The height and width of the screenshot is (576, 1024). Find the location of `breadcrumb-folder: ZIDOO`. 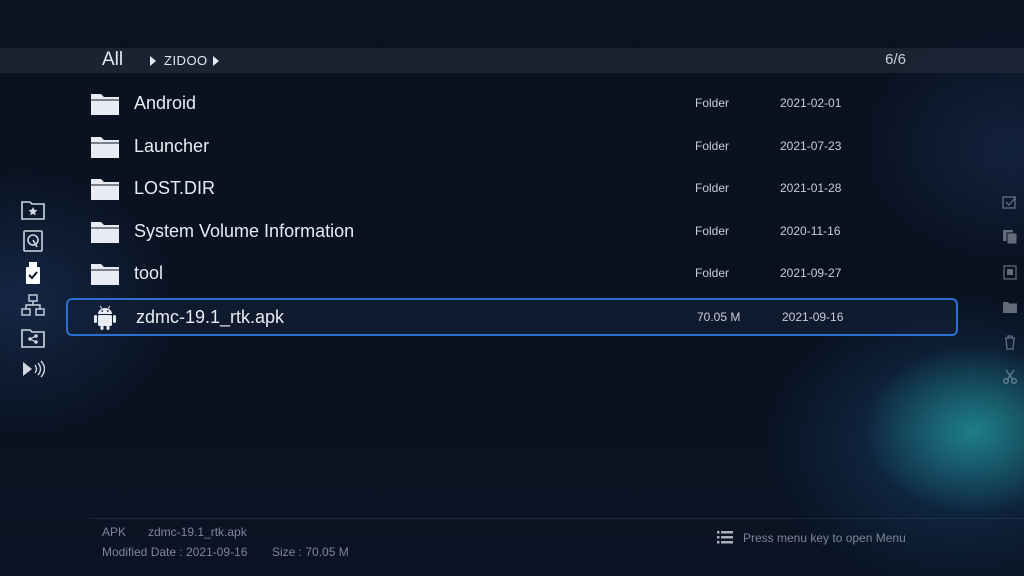

breadcrumb-folder: ZIDOO is located at coordinates (186, 60).